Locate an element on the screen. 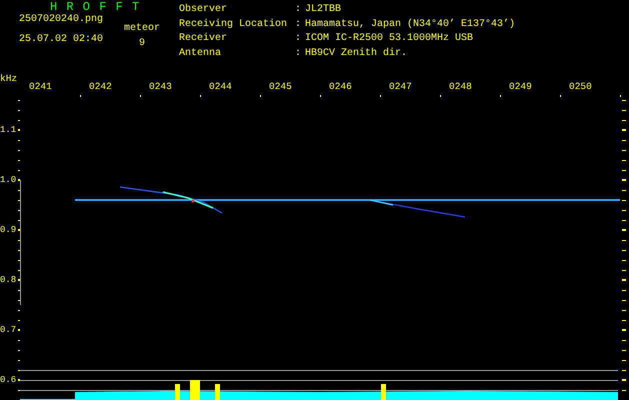 The image size is (629, 400). time-label: 0249 is located at coordinates (521, 87).